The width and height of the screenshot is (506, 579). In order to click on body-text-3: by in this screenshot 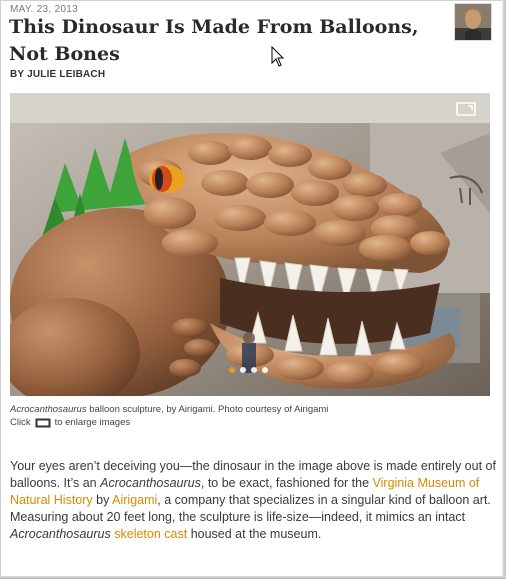, I will do `click(102, 500)`.